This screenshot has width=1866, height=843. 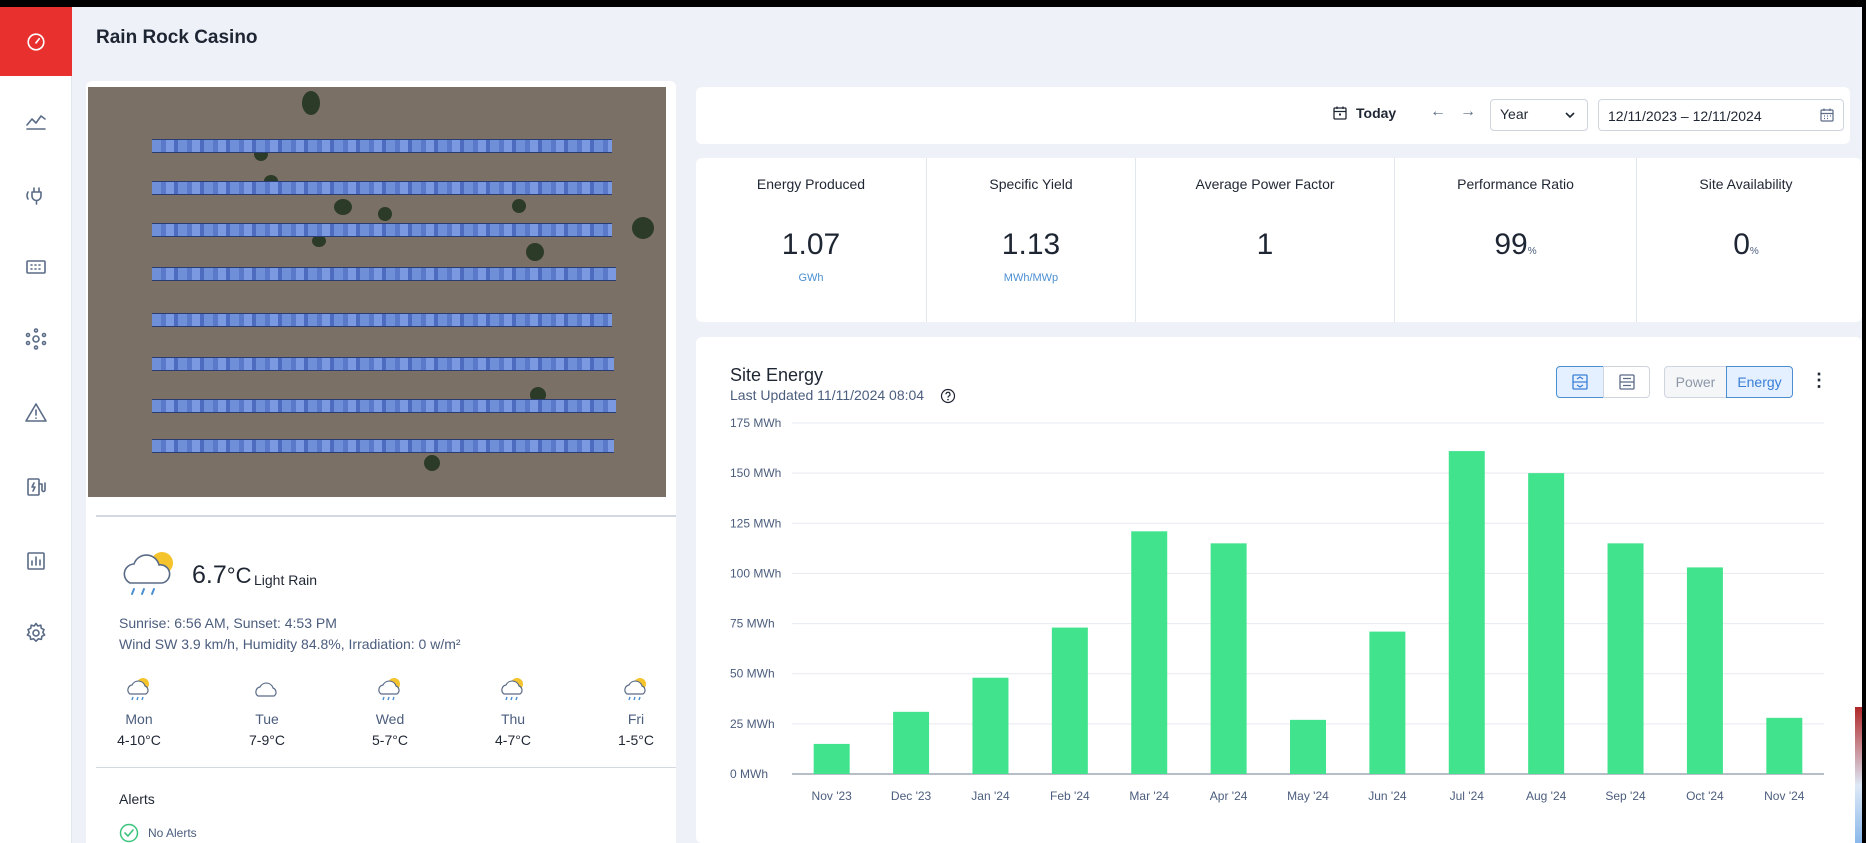 I want to click on forecast-temp-range: 7-9°C, so click(x=267, y=740).